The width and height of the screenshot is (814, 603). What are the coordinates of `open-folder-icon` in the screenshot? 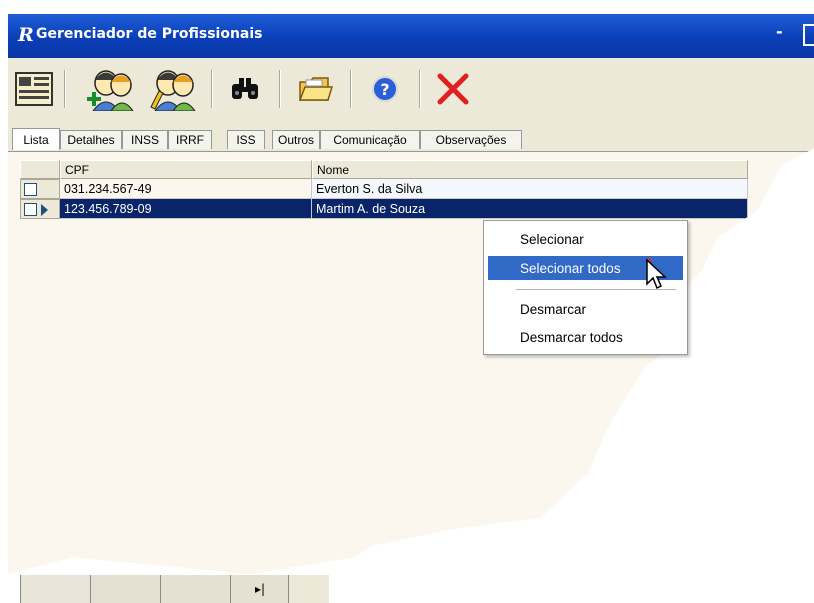 It's located at (315, 89).